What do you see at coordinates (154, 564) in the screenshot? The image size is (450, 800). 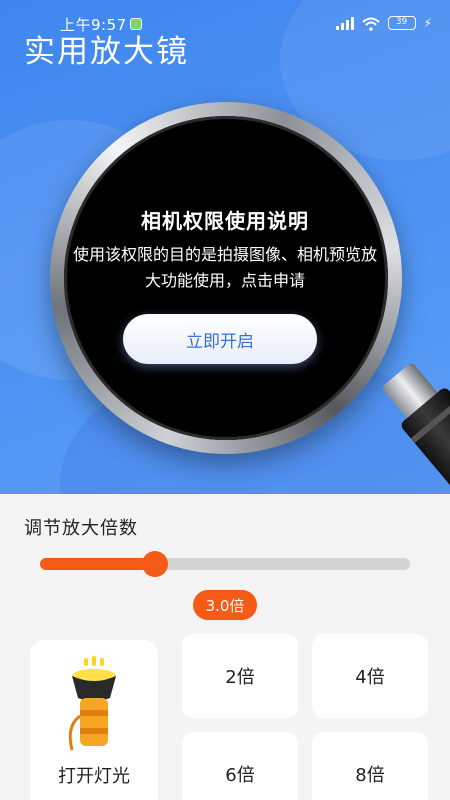 I see `slider-thumb` at bounding box center [154, 564].